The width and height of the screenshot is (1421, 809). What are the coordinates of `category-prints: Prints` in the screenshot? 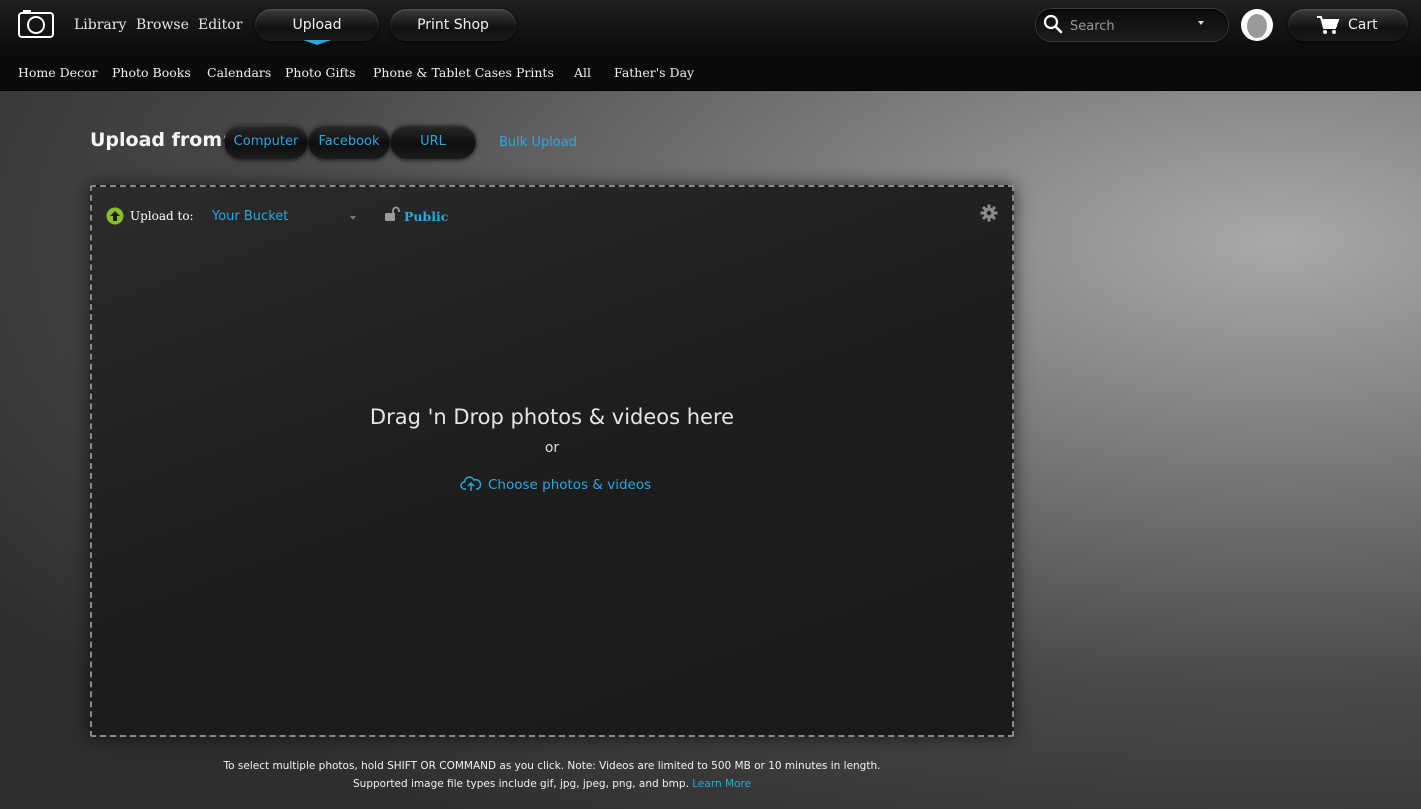 It's located at (535, 72).